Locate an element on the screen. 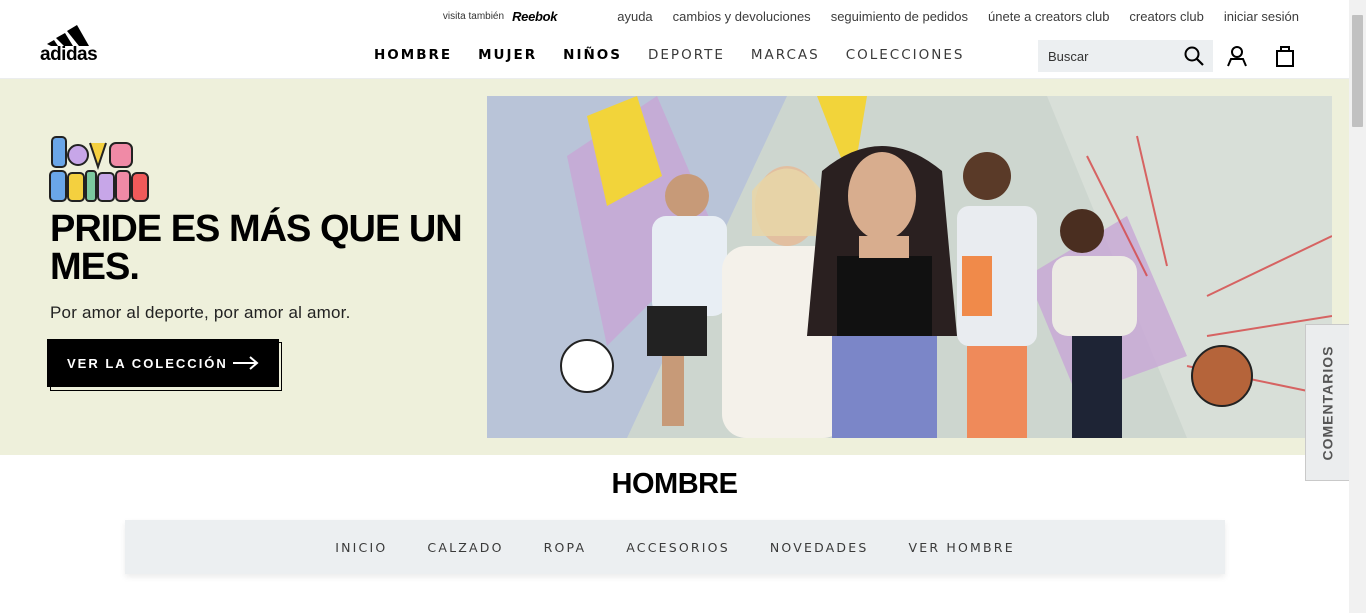 Image resolution: width=1366 pixels, height=613 pixels. nav-hombre: HOMBRE is located at coordinates (413, 55).